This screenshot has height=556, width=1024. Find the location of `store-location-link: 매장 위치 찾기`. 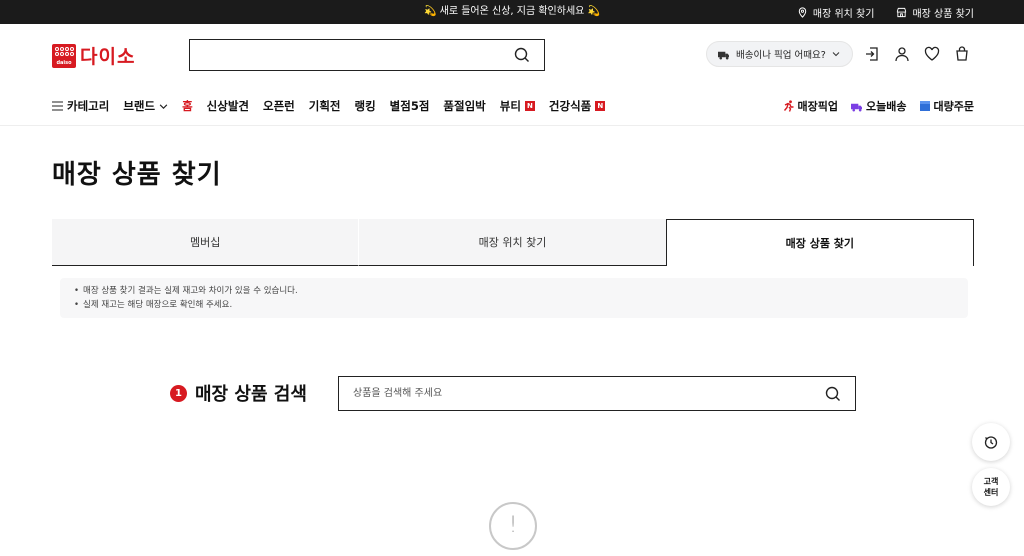

store-location-link: 매장 위치 찾기 is located at coordinates (836, 12).